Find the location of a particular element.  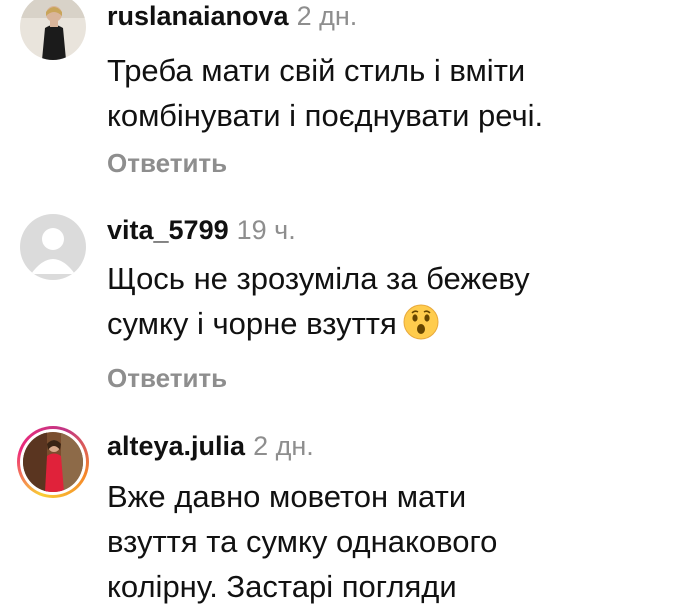

comment-header: alteya.julia 2 дн. is located at coordinates (210, 446).